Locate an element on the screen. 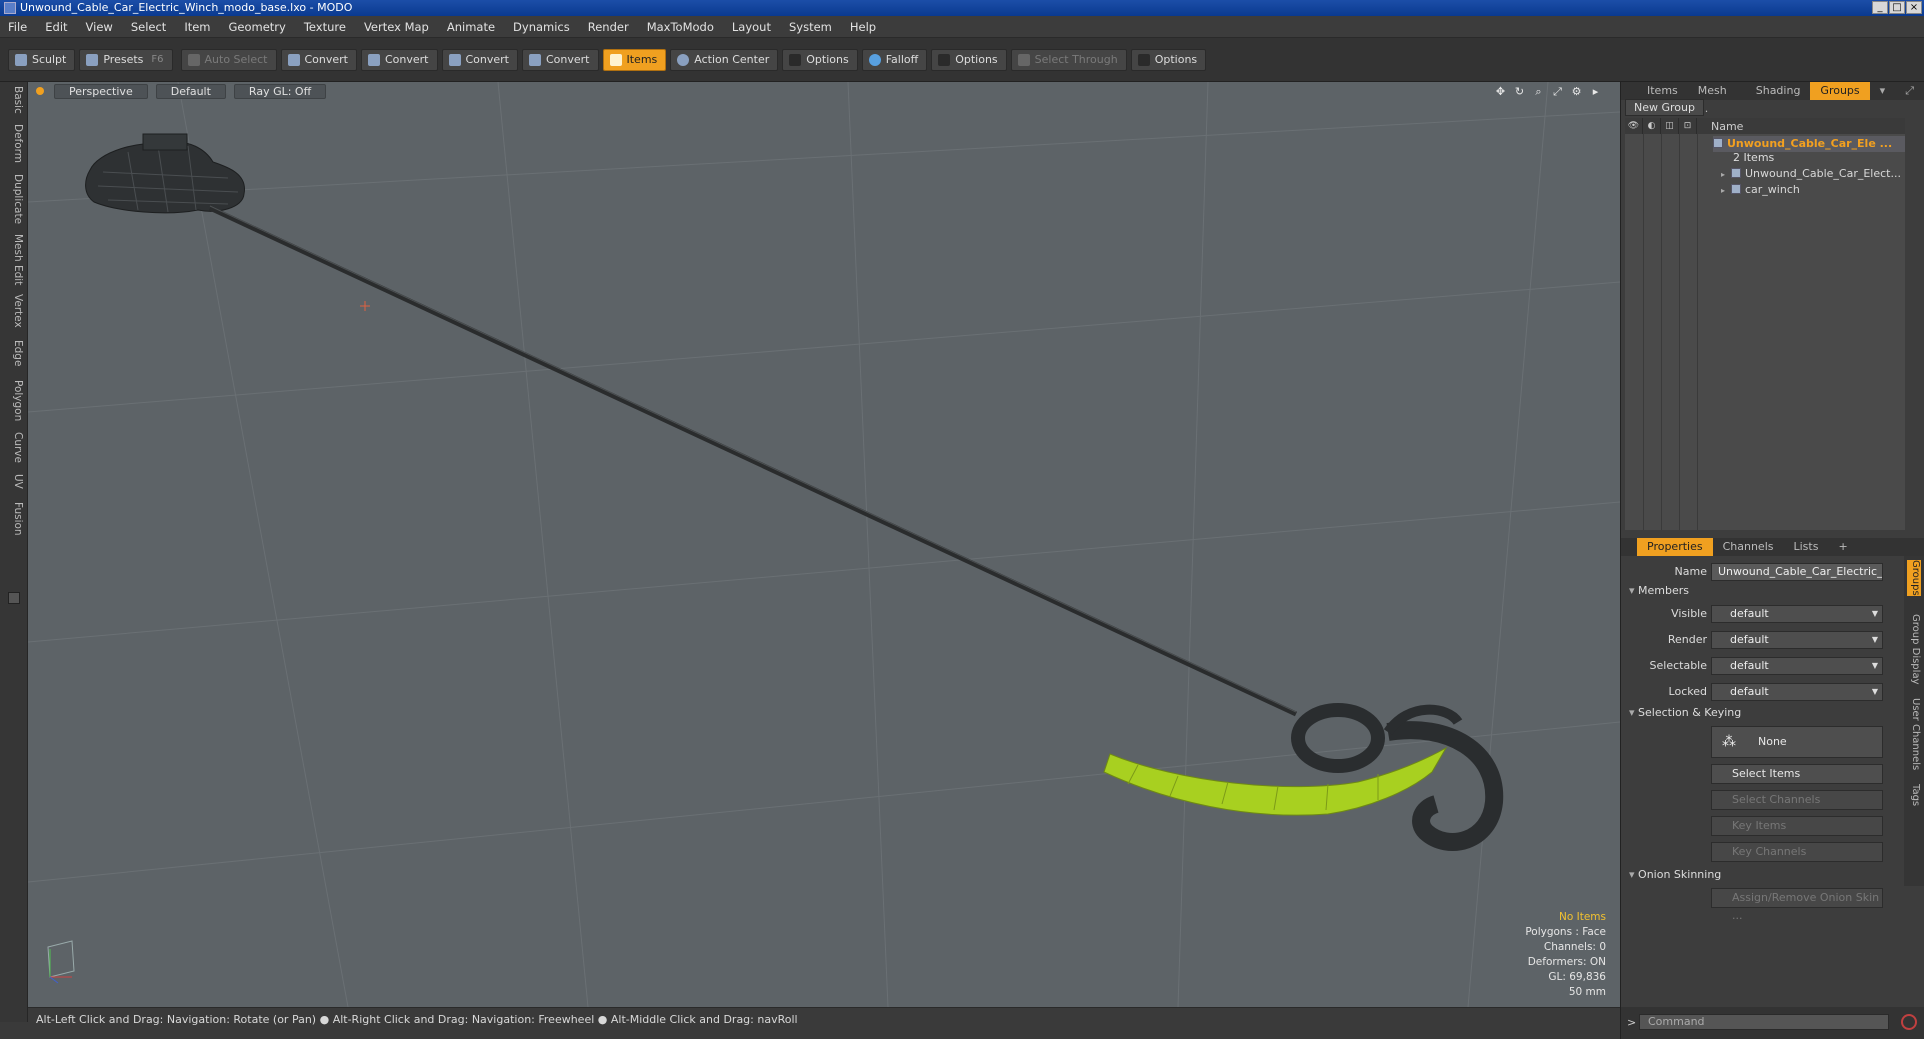 This screenshot has height=1039, width=1924. new-group-button: New Group is located at coordinates (1664, 107).